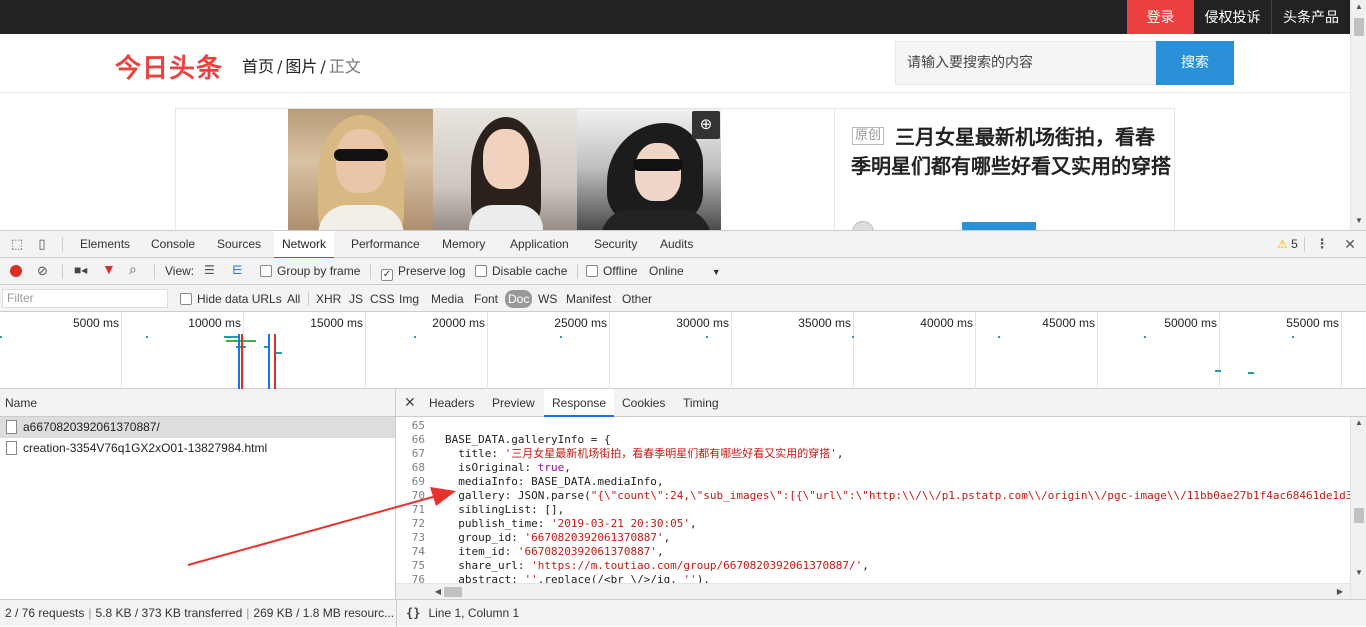 This screenshot has height=627, width=1366. I want to click on tab-cookies: Cookies, so click(643, 403).